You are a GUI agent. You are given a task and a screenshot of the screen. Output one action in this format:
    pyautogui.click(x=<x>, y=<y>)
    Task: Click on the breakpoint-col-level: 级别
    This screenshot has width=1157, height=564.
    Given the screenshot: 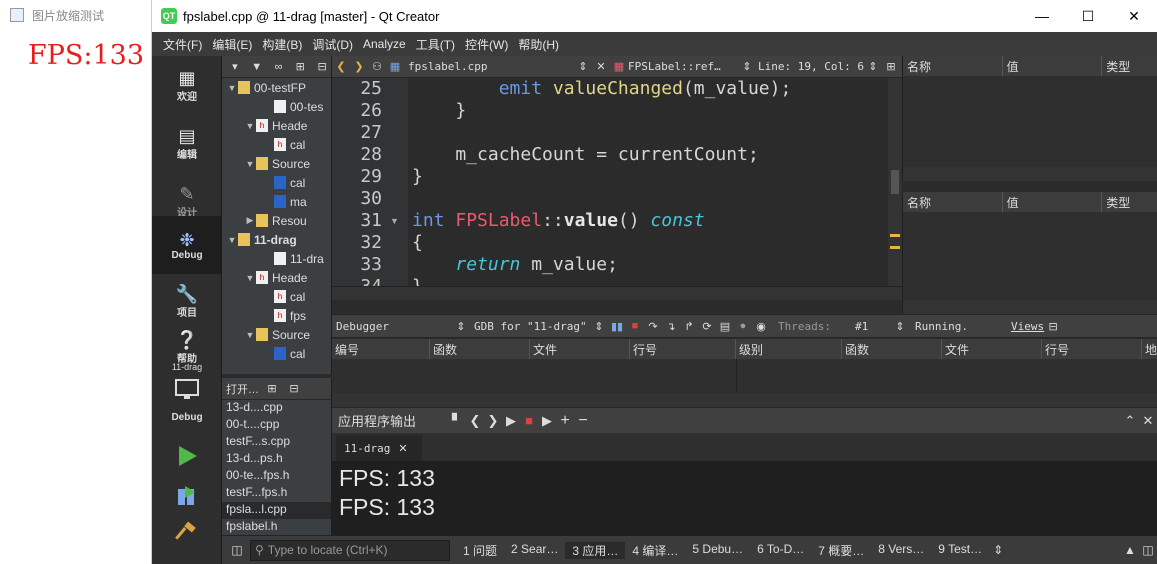 What is the action you would take?
    pyautogui.click(x=789, y=349)
    